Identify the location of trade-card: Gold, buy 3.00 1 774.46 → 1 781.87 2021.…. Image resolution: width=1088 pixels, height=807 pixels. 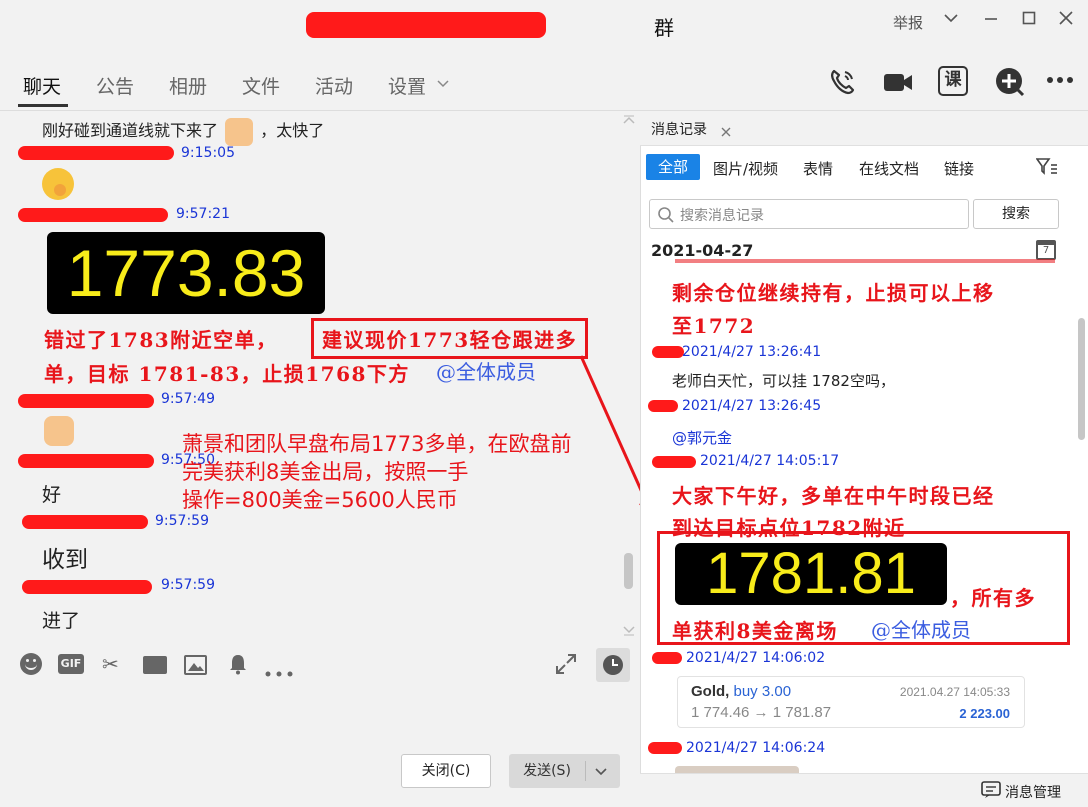
(851, 702).